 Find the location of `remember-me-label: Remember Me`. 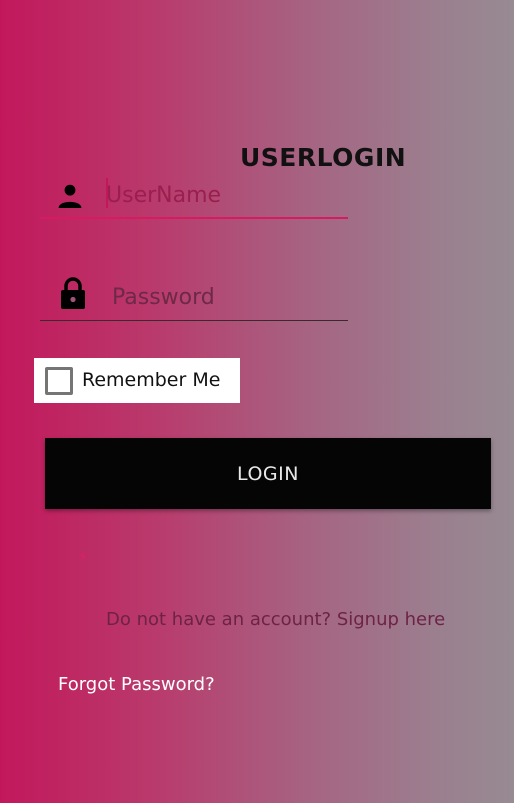

remember-me-label: Remember Me is located at coordinates (151, 380).